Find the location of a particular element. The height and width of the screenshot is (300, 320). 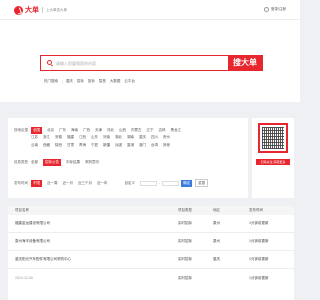

region-option: 黑龙江 is located at coordinates (176, 130).